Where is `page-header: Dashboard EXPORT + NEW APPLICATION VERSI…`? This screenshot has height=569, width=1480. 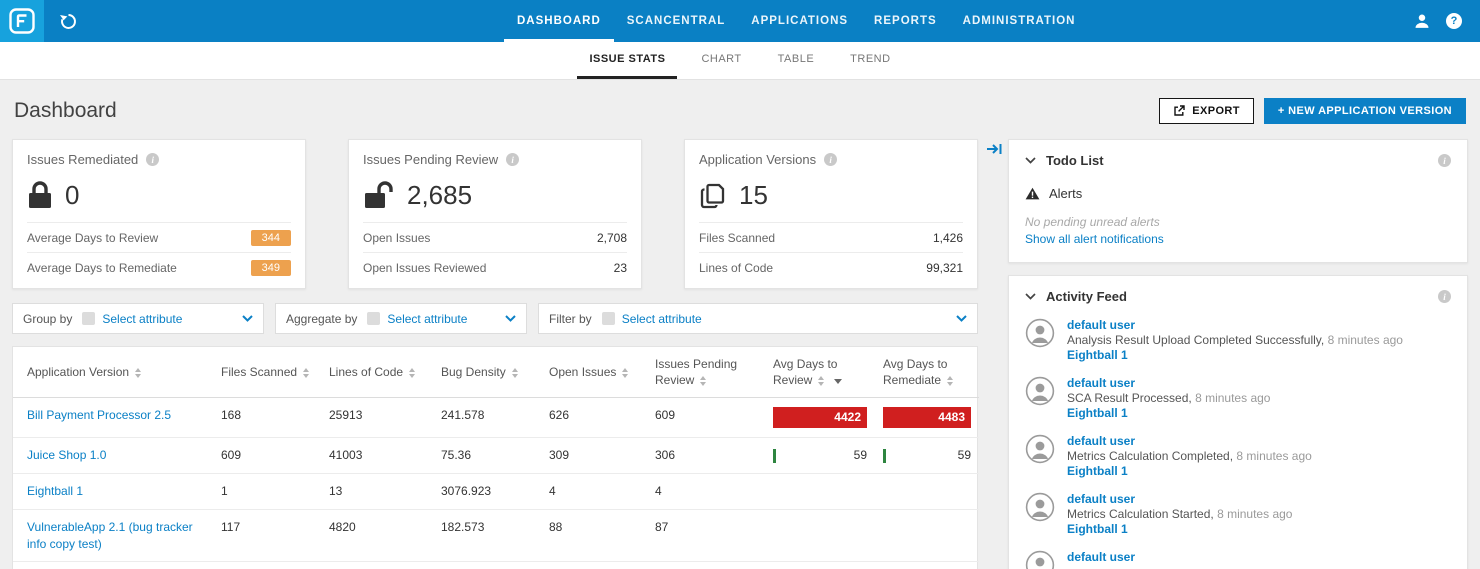 page-header: Dashboard EXPORT + NEW APPLICATION VERSI… is located at coordinates (740, 109).